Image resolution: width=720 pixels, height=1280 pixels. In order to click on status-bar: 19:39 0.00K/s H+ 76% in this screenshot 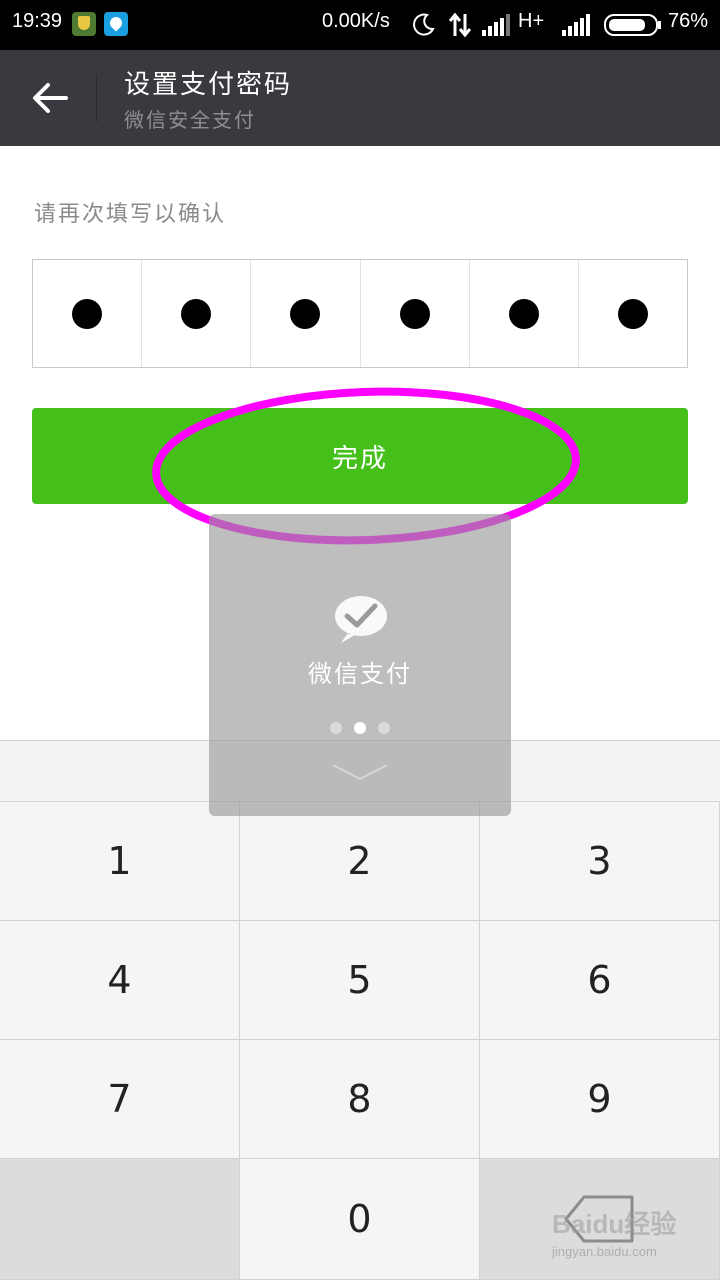, I will do `click(360, 25)`.